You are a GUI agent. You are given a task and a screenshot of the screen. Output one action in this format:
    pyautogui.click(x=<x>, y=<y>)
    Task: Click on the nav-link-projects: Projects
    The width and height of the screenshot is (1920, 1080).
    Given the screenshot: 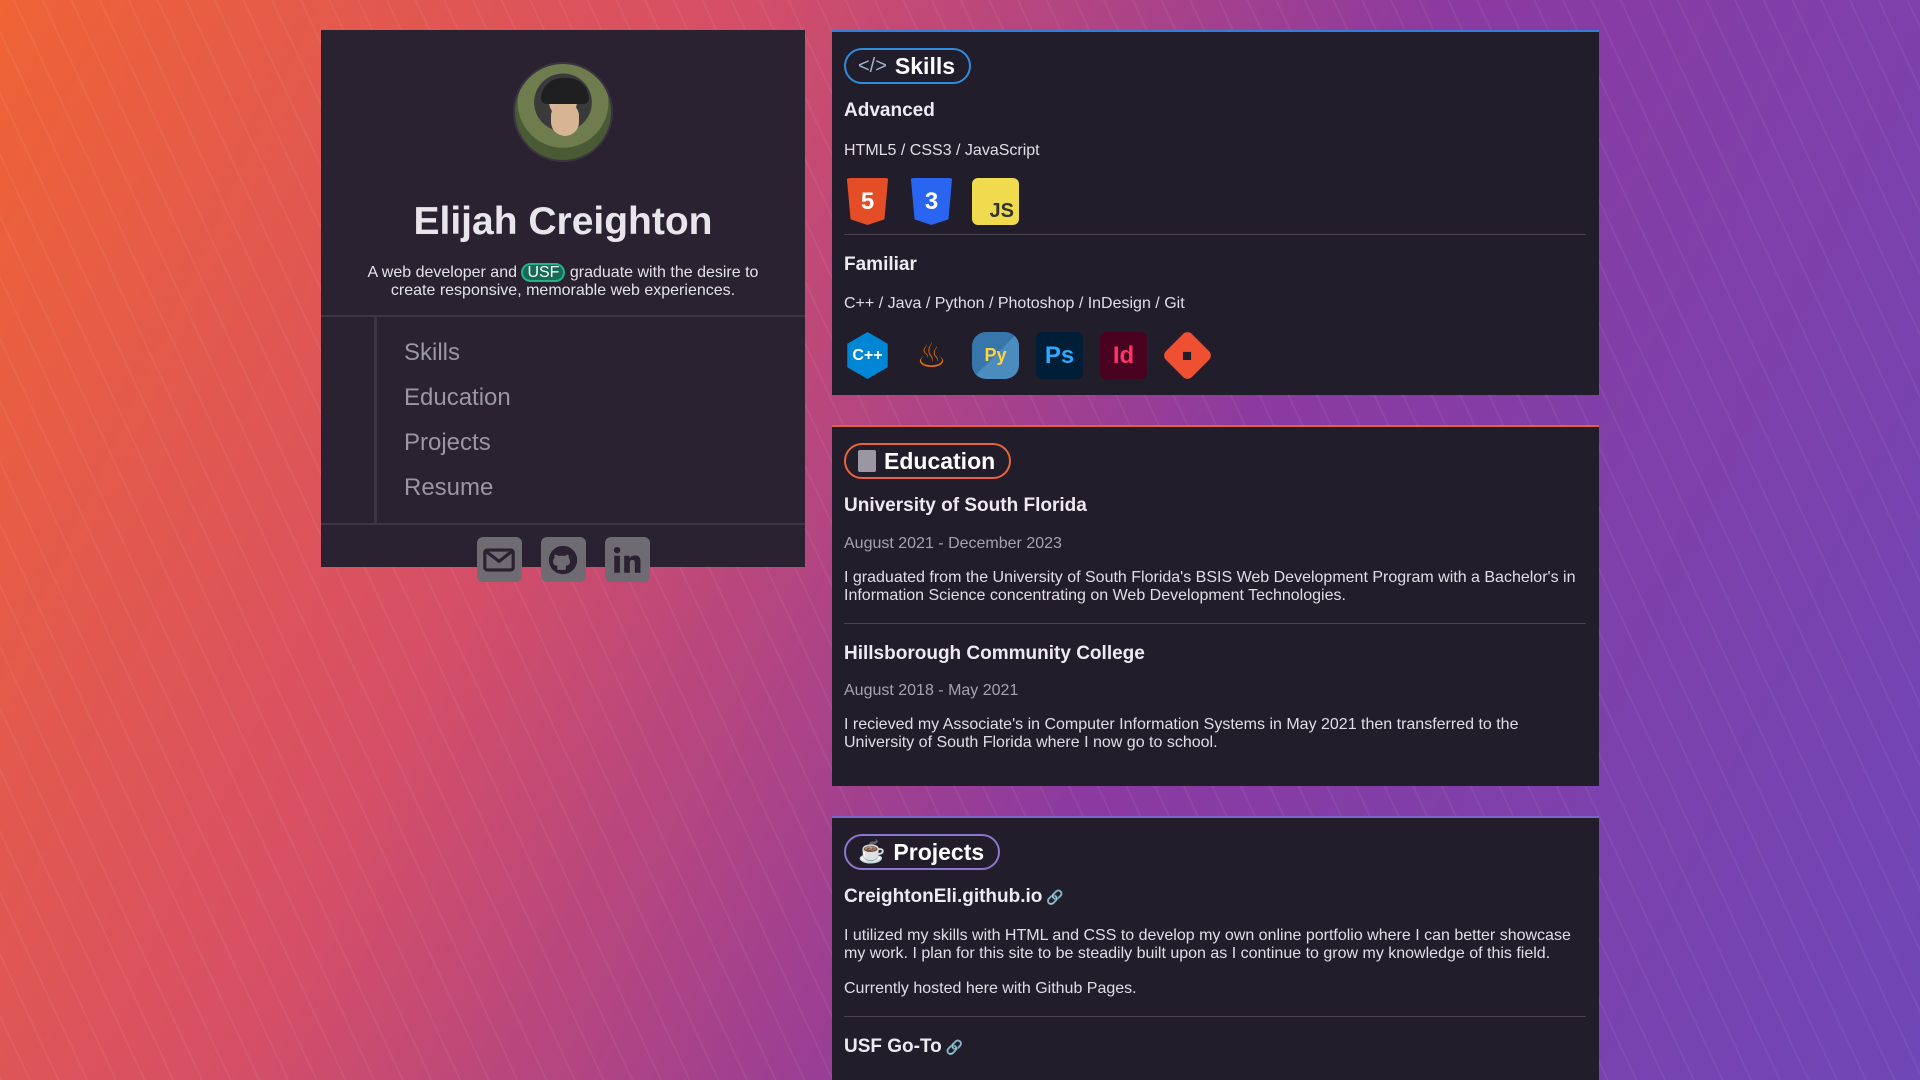 What is the action you would take?
    pyautogui.click(x=457, y=442)
    